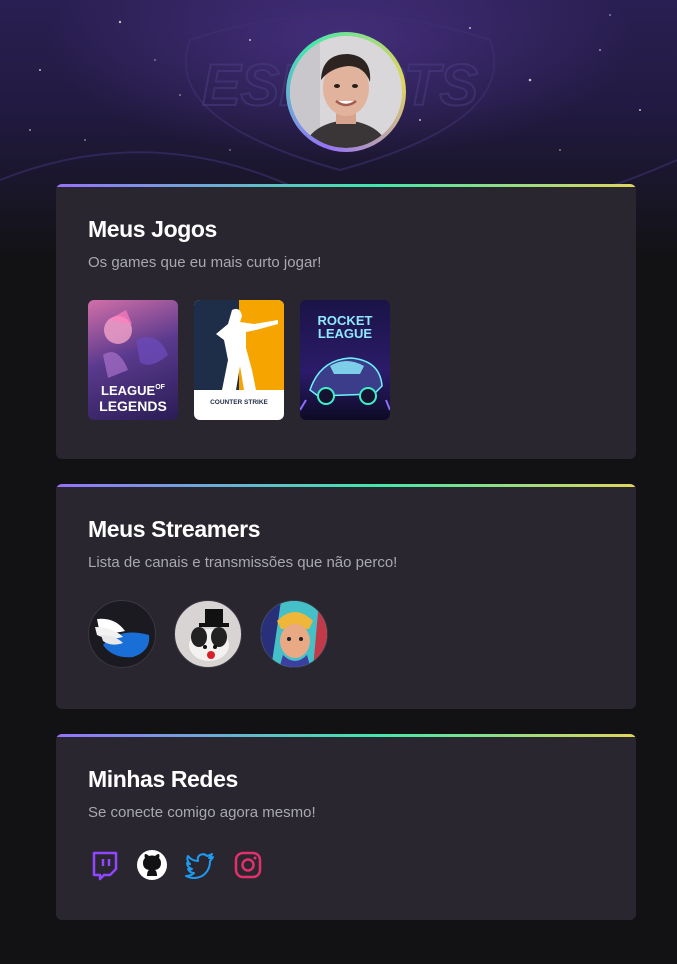  What do you see at coordinates (239, 402) in the screenshot?
I see `cs-logo: COUNTER STRIKE` at bounding box center [239, 402].